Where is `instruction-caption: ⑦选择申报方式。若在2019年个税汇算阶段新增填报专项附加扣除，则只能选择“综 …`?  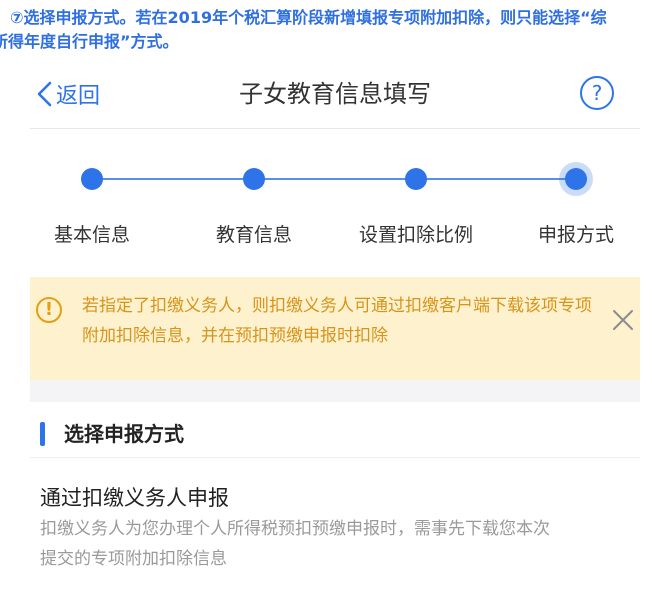
instruction-caption: ⑦选择申报方式。若在2019年个税汇算阶段新增填报专项附加扣除，则只能选择“综 … is located at coordinates (326, 30).